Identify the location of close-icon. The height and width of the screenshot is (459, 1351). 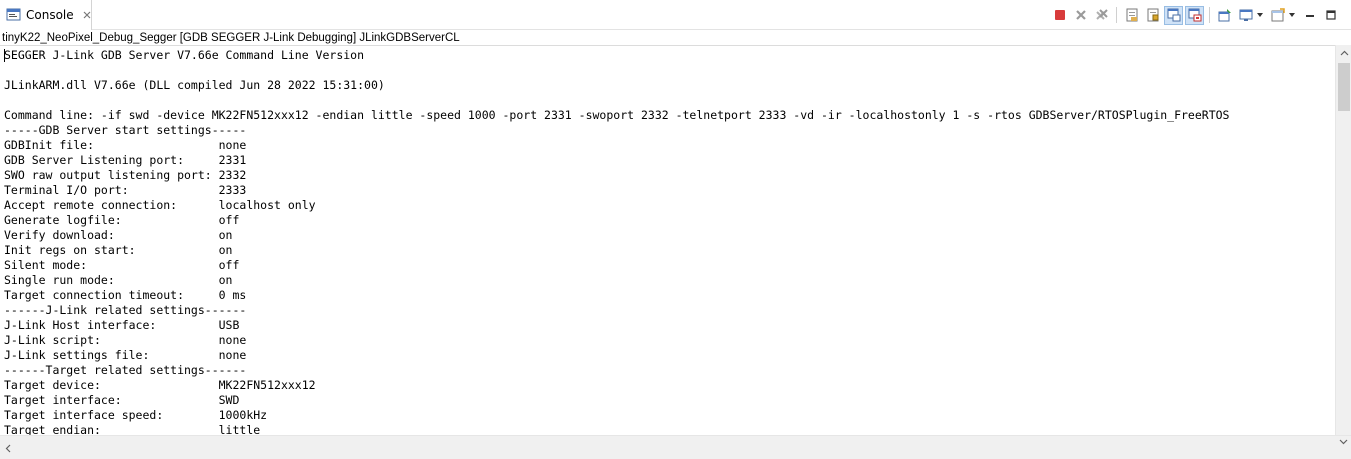
(87, 15).